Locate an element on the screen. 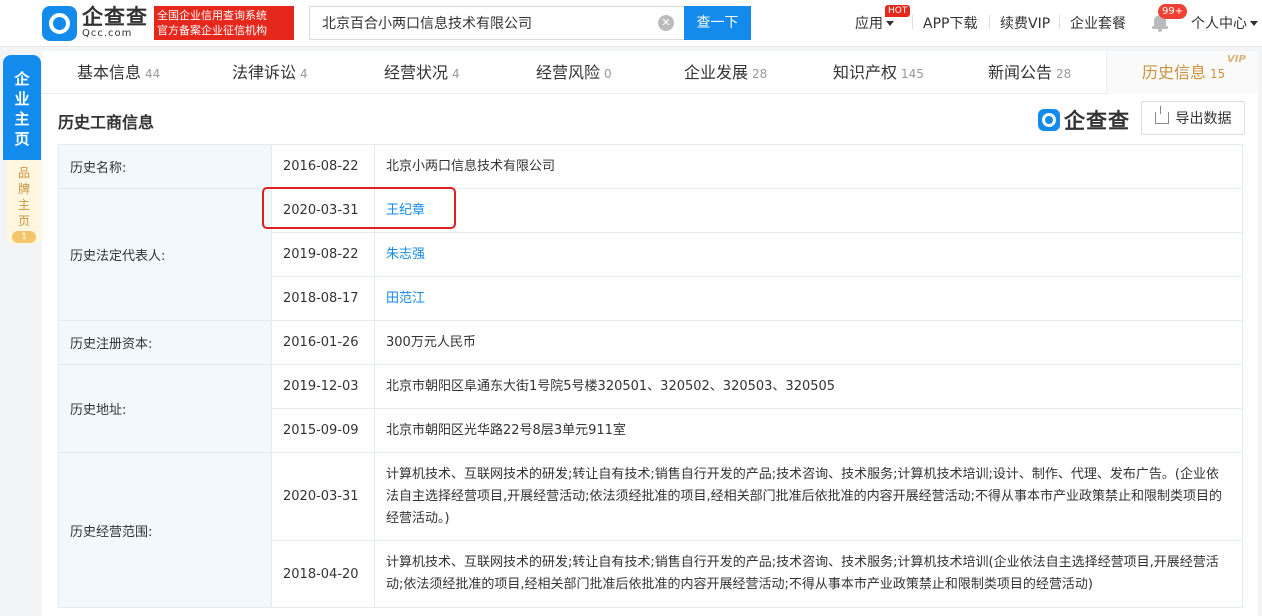  person-link: 田范江 is located at coordinates (808, 298).